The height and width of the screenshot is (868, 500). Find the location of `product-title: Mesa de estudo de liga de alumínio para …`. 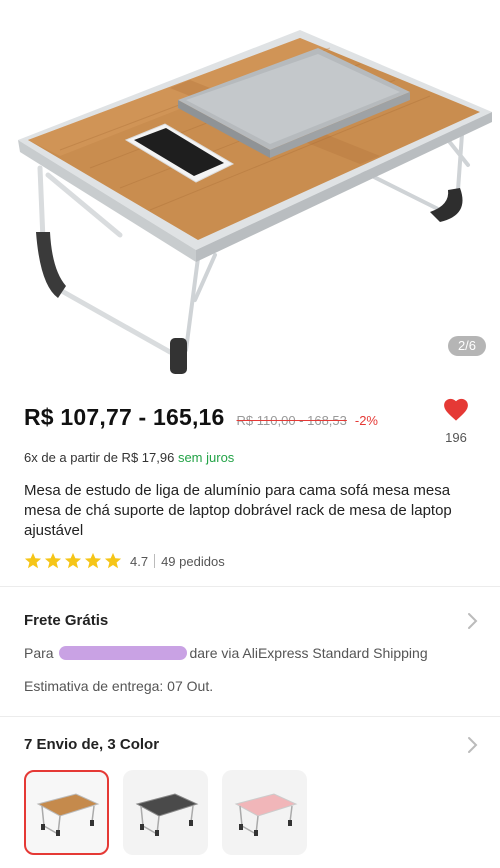

product-title: Mesa de estudo de liga de alumínio para … is located at coordinates (238, 510).